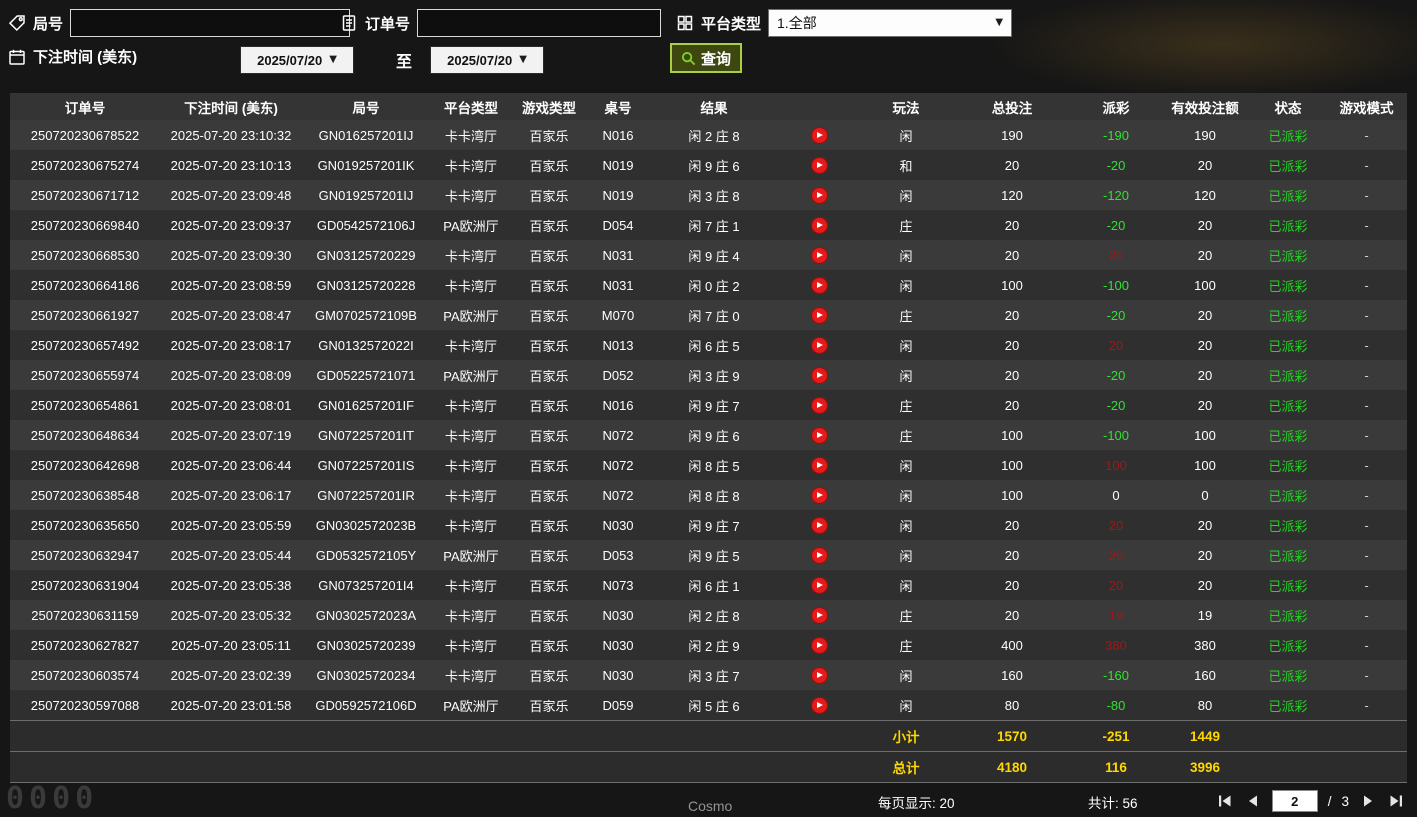 The width and height of the screenshot is (1417, 817). I want to click on next-page-button, so click(1368, 801).